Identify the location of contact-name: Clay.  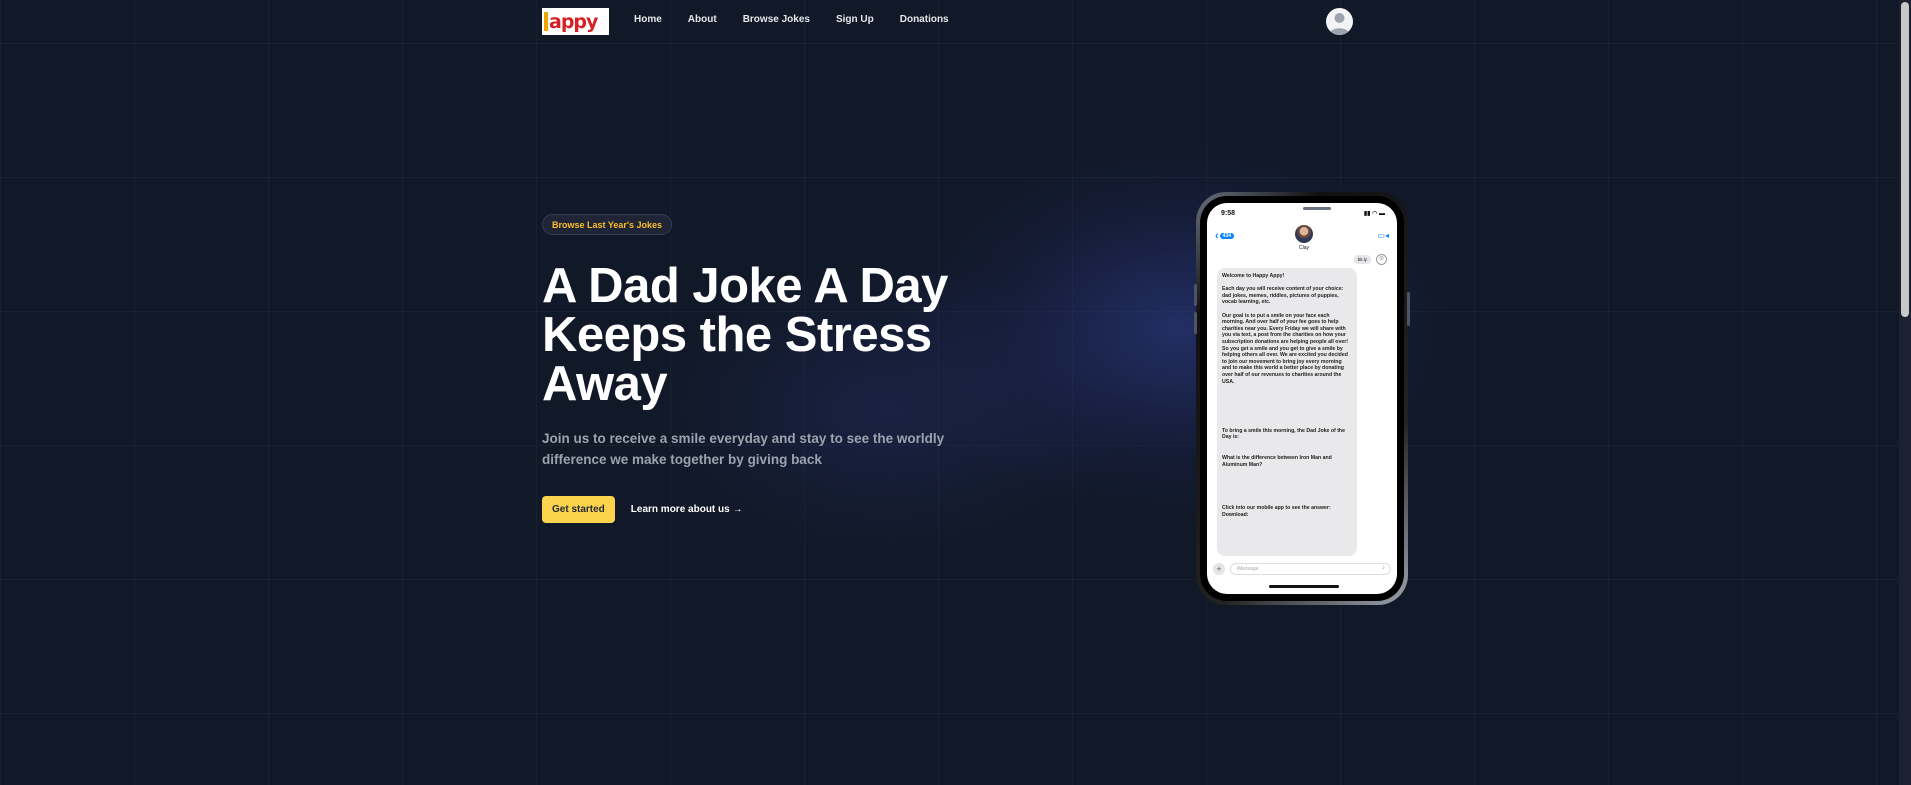
(1303, 248).